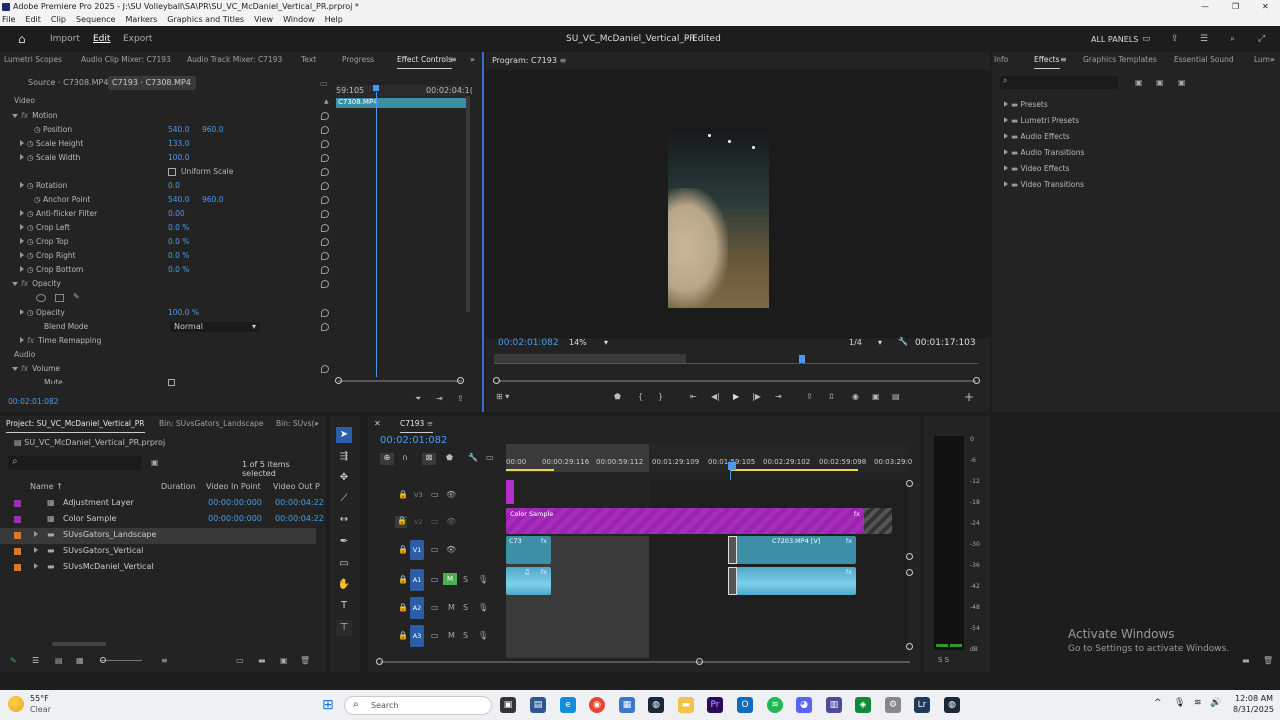 The height and width of the screenshot is (720, 1280). I want to click on list-item: ▬ SUvsGators_Landscape, so click(158, 536).